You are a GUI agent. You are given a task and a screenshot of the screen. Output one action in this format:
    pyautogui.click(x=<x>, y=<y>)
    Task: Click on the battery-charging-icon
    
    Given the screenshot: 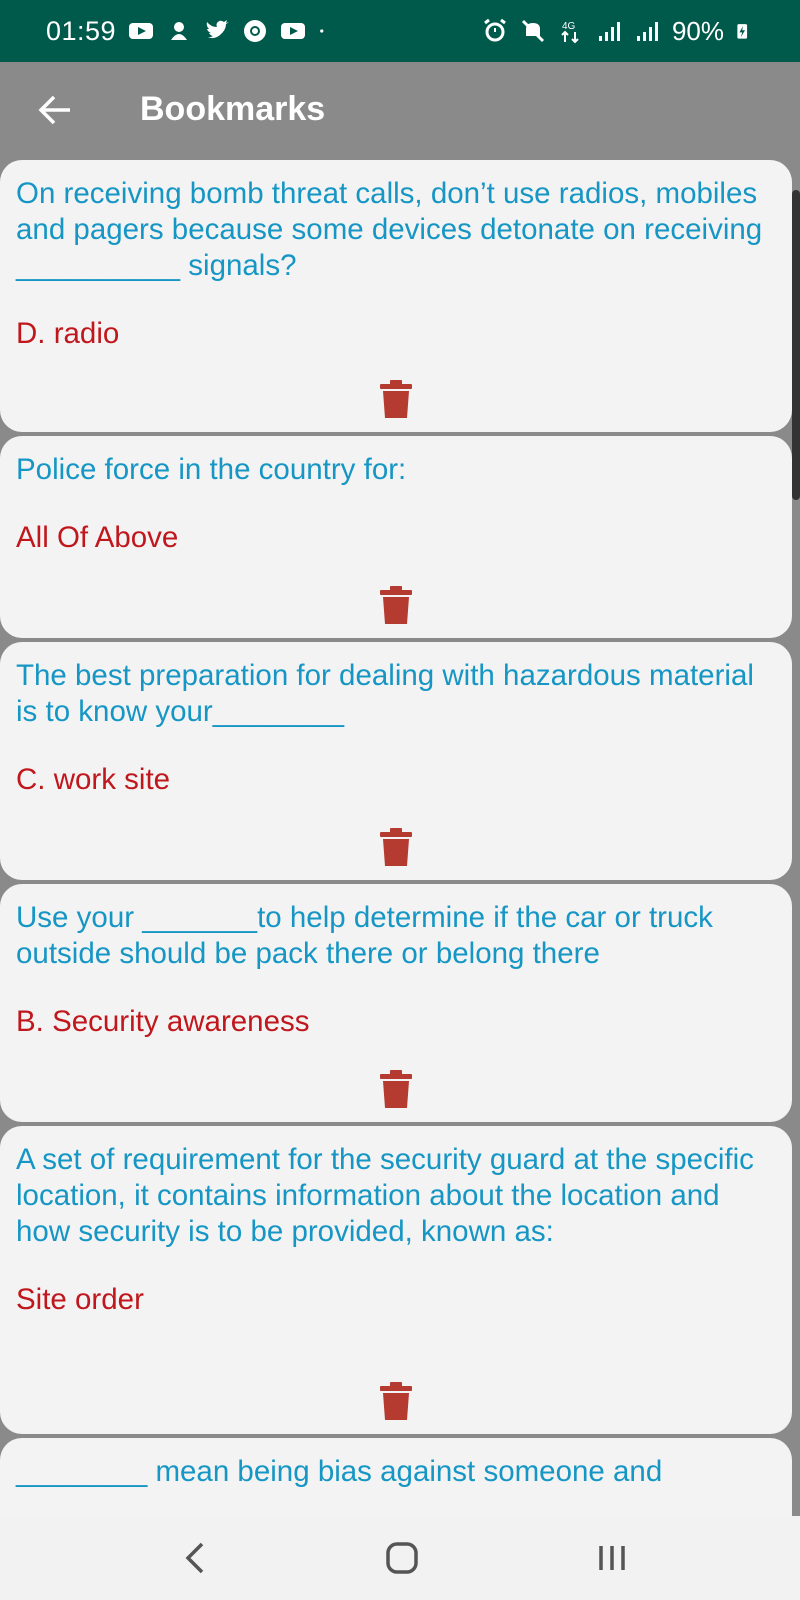 What is the action you would take?
    pyautogui.click(x=742, y=31)
    